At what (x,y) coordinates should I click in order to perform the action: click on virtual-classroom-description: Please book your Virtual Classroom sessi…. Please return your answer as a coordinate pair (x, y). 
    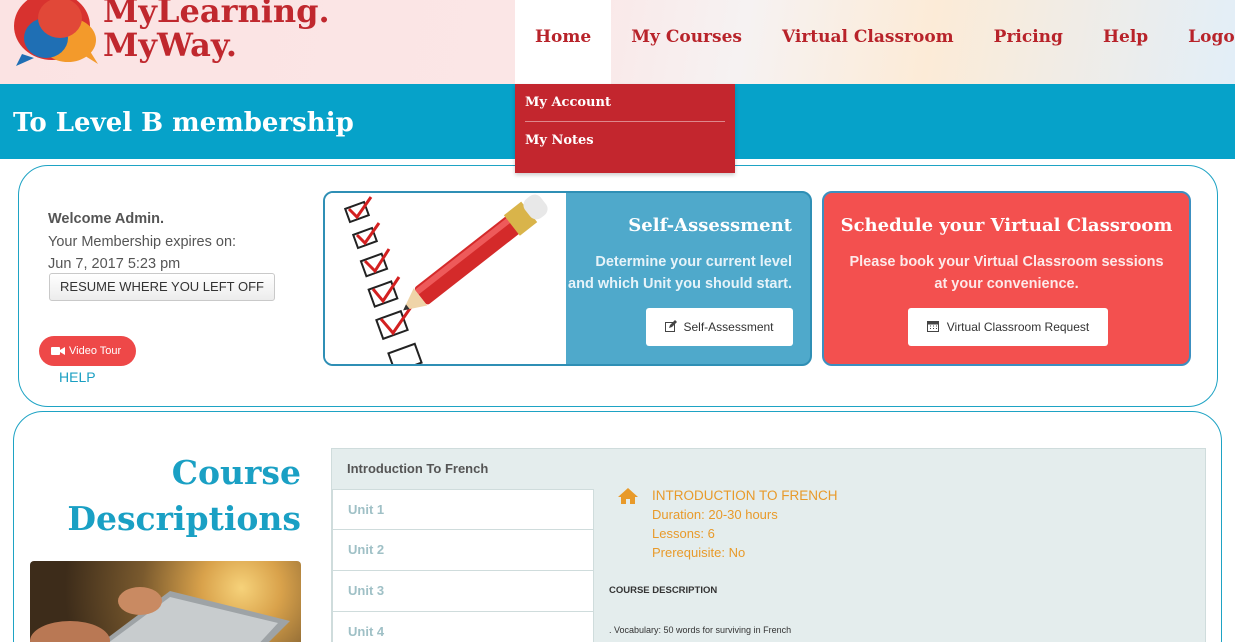
    Looking at the image, I should click on (1006, 273).